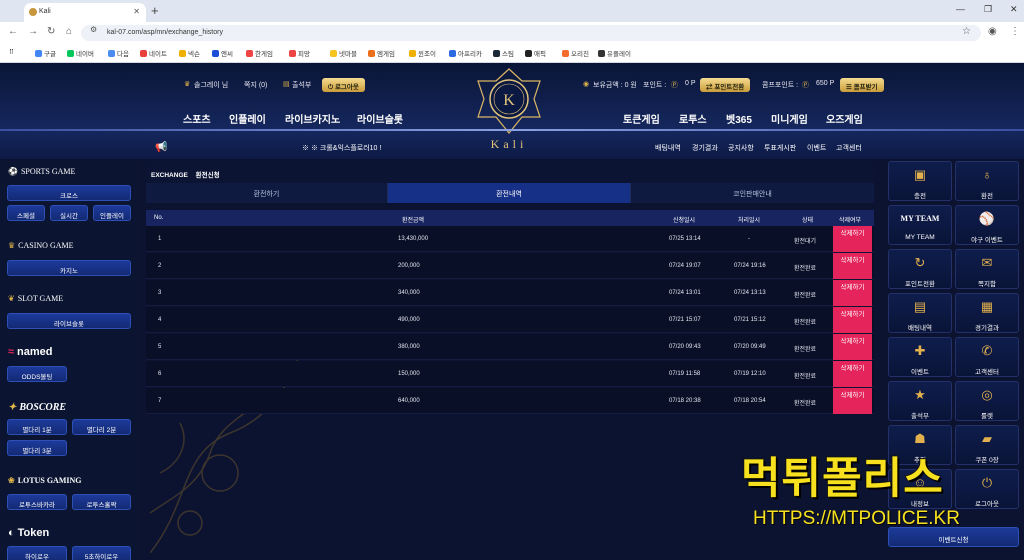 The image size is (1024, 560). Describe the element at coordinates (641, 118) in the screenshot. I see `nav-token-game: 토큰게임` at that location.